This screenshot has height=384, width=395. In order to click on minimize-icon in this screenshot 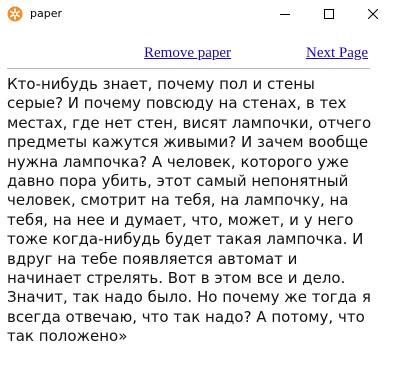, I will do `click(285, 14)`.